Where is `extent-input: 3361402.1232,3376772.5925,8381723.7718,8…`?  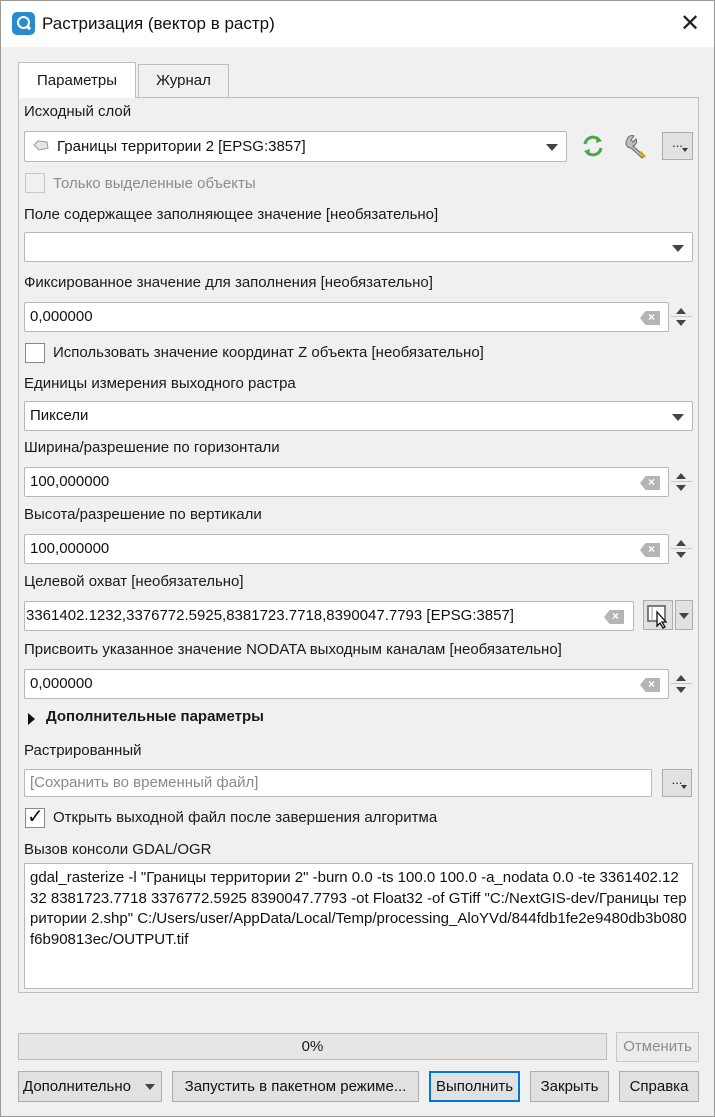
extent-input: 3361402.1232,3376772.5925,8381723.7718,8… is located at coordinates (329, 616).